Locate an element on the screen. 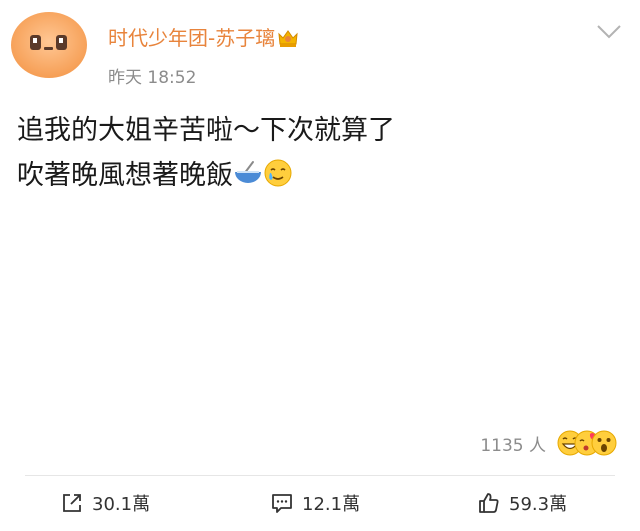 This screenshot has width=640, height=531. comment-button: 12.1萬 is located at coordinates (315, 503).